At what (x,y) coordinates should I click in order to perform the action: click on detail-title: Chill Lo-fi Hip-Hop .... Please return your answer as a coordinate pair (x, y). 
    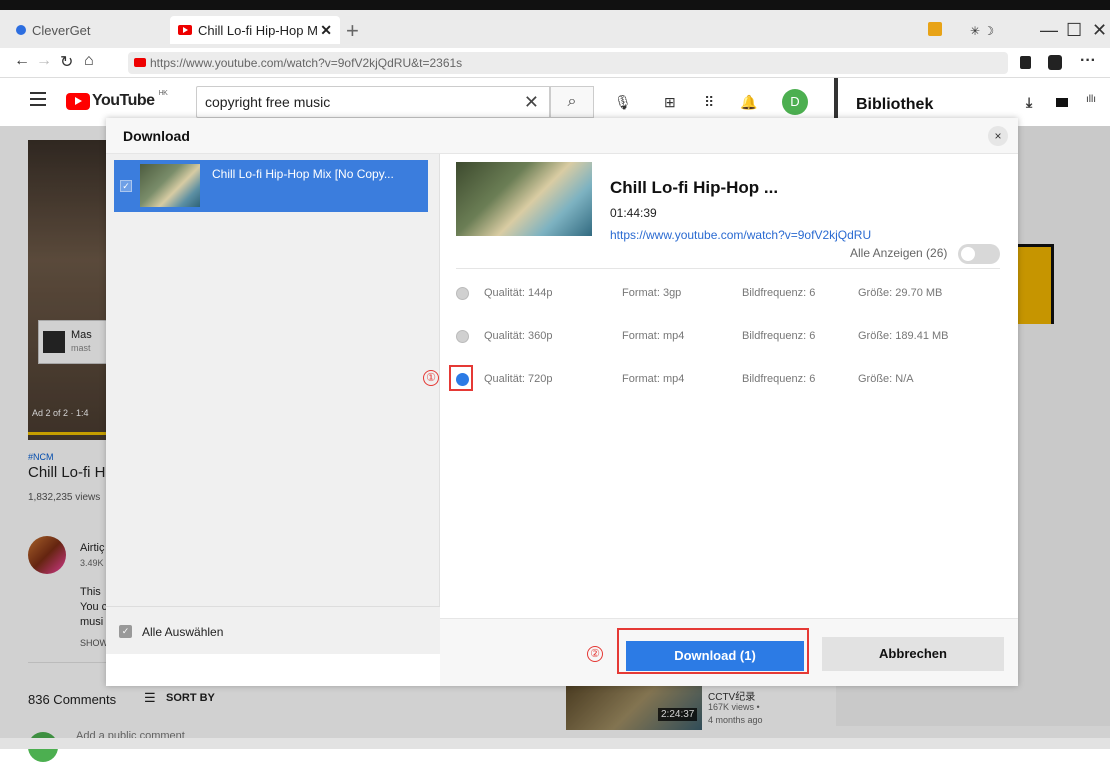
    Looking at the image, I should click on (694, 187).